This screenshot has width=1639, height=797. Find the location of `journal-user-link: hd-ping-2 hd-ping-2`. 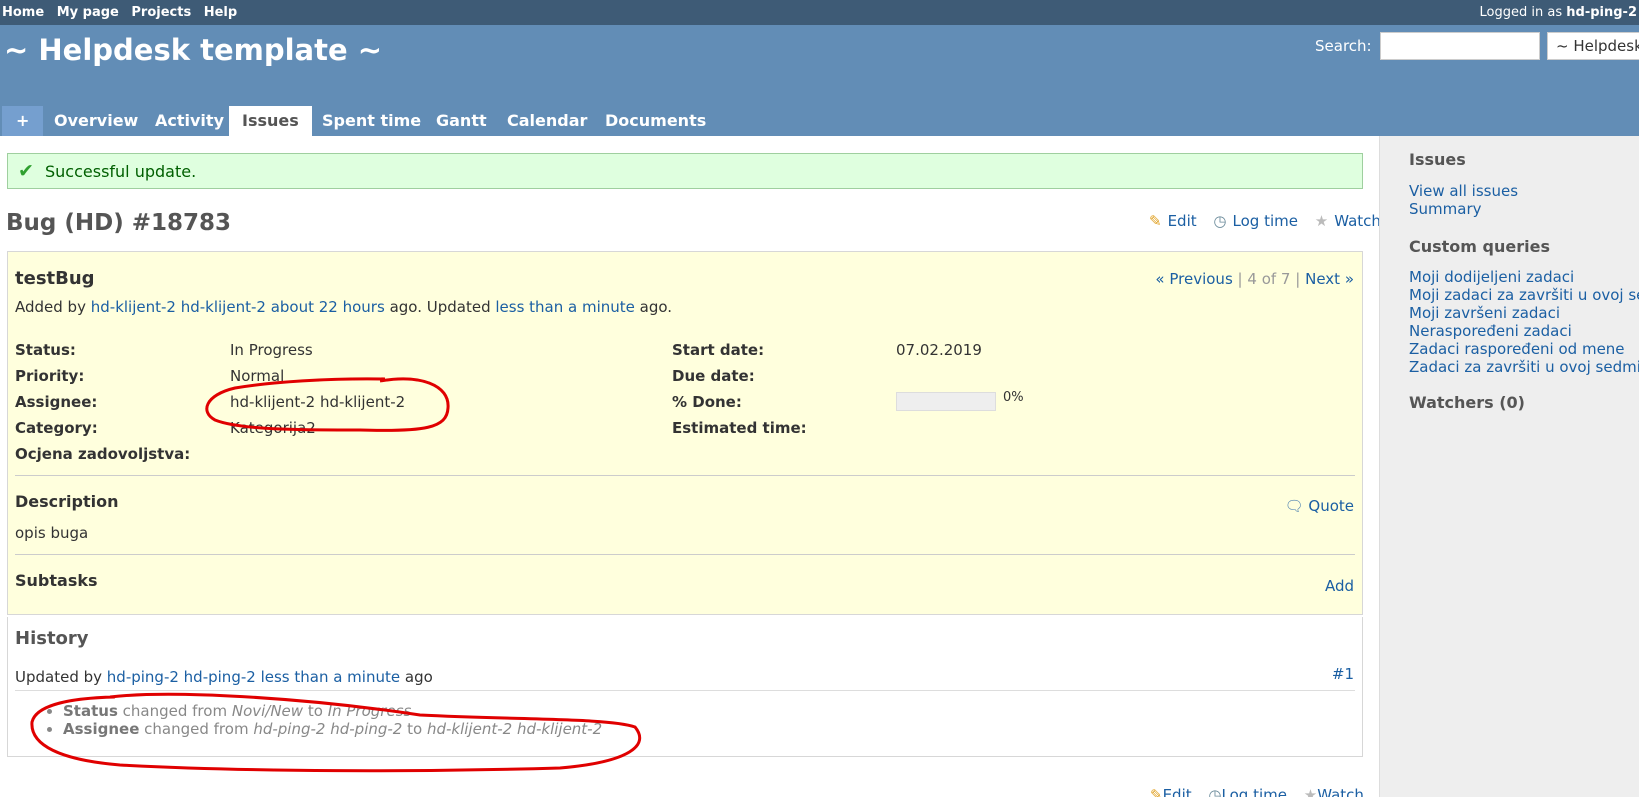

journal-user-link: hd-ping-2 hd-ping-2 is located at coordinates (181, 677).